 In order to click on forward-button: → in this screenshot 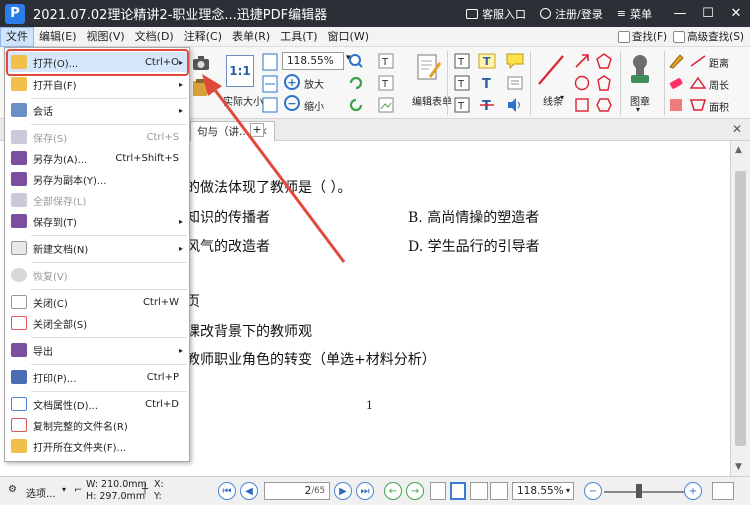, I will do `click(415, 491)`.